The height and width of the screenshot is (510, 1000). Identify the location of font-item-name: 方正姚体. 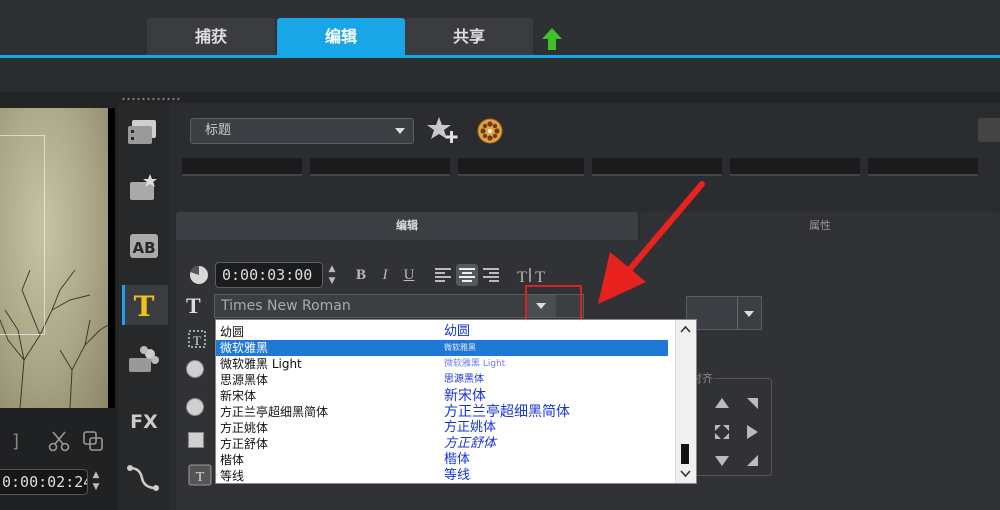
(244, 428).